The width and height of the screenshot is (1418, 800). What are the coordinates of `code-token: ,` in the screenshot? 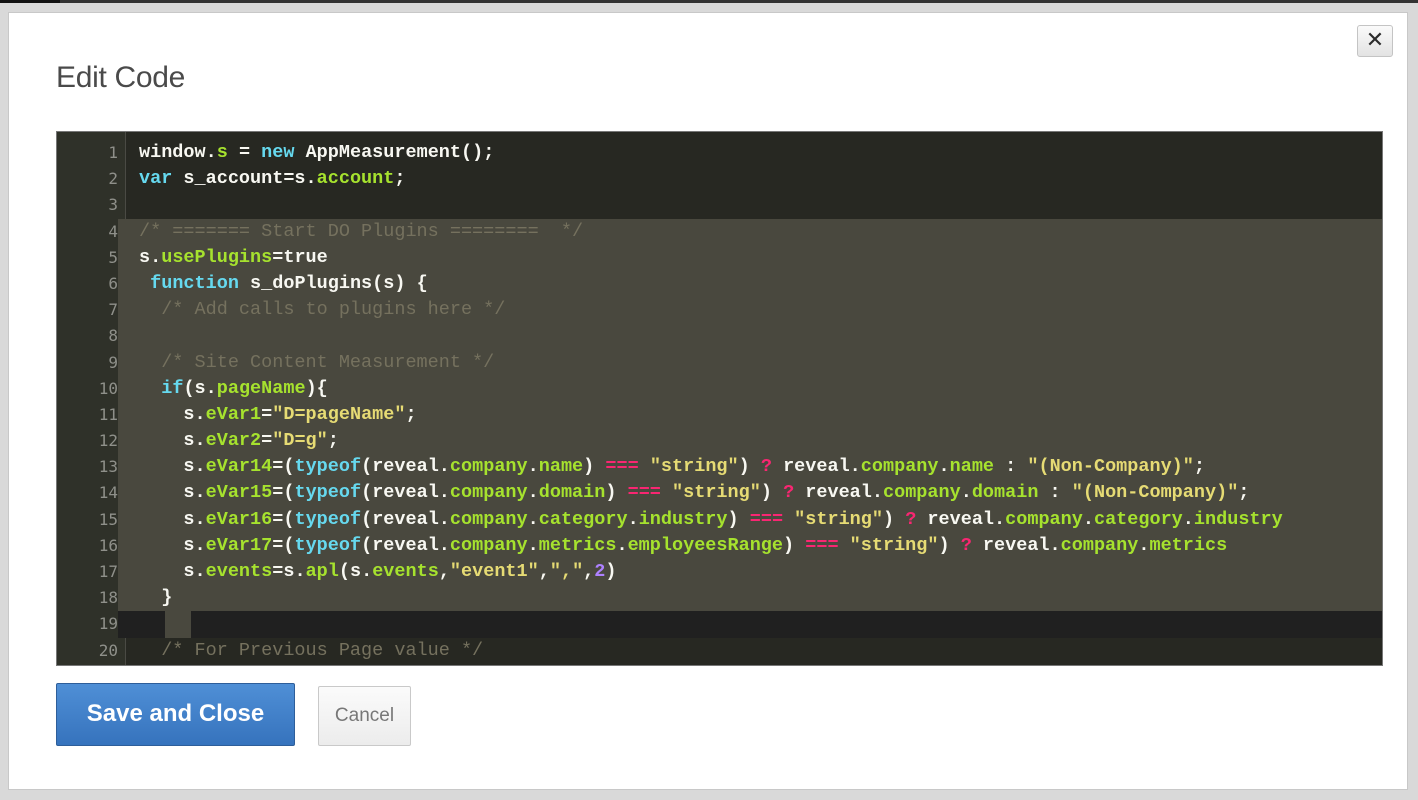 It's located at (444, 571).